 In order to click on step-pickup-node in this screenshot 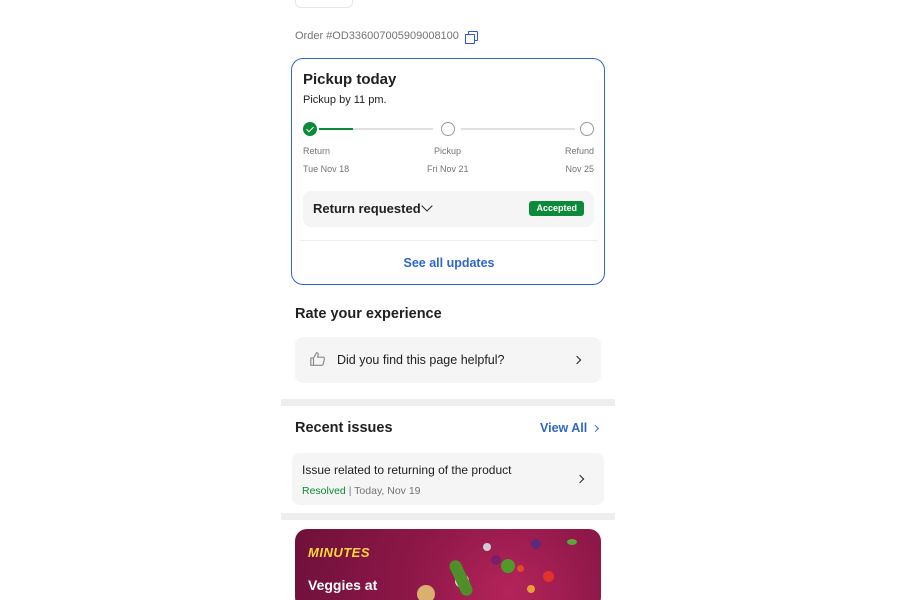, I will do `click(448, 129)`.